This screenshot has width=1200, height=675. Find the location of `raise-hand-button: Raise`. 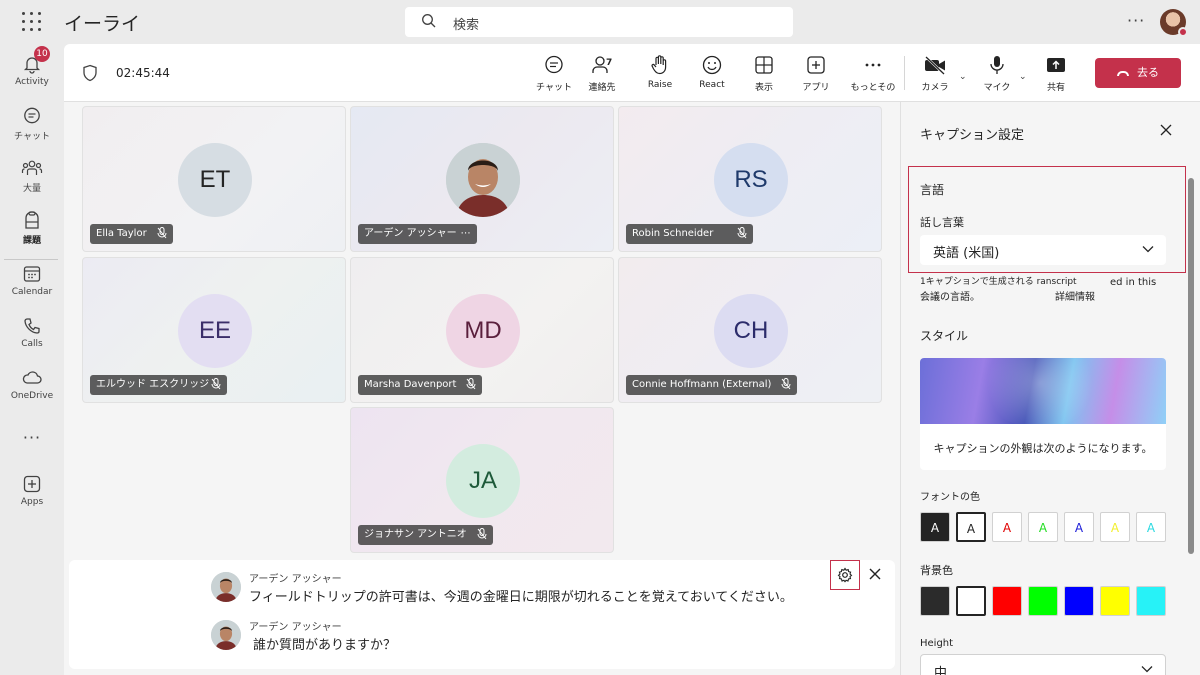

raise-hand-button: Raise is located at coordinates (660, 72).